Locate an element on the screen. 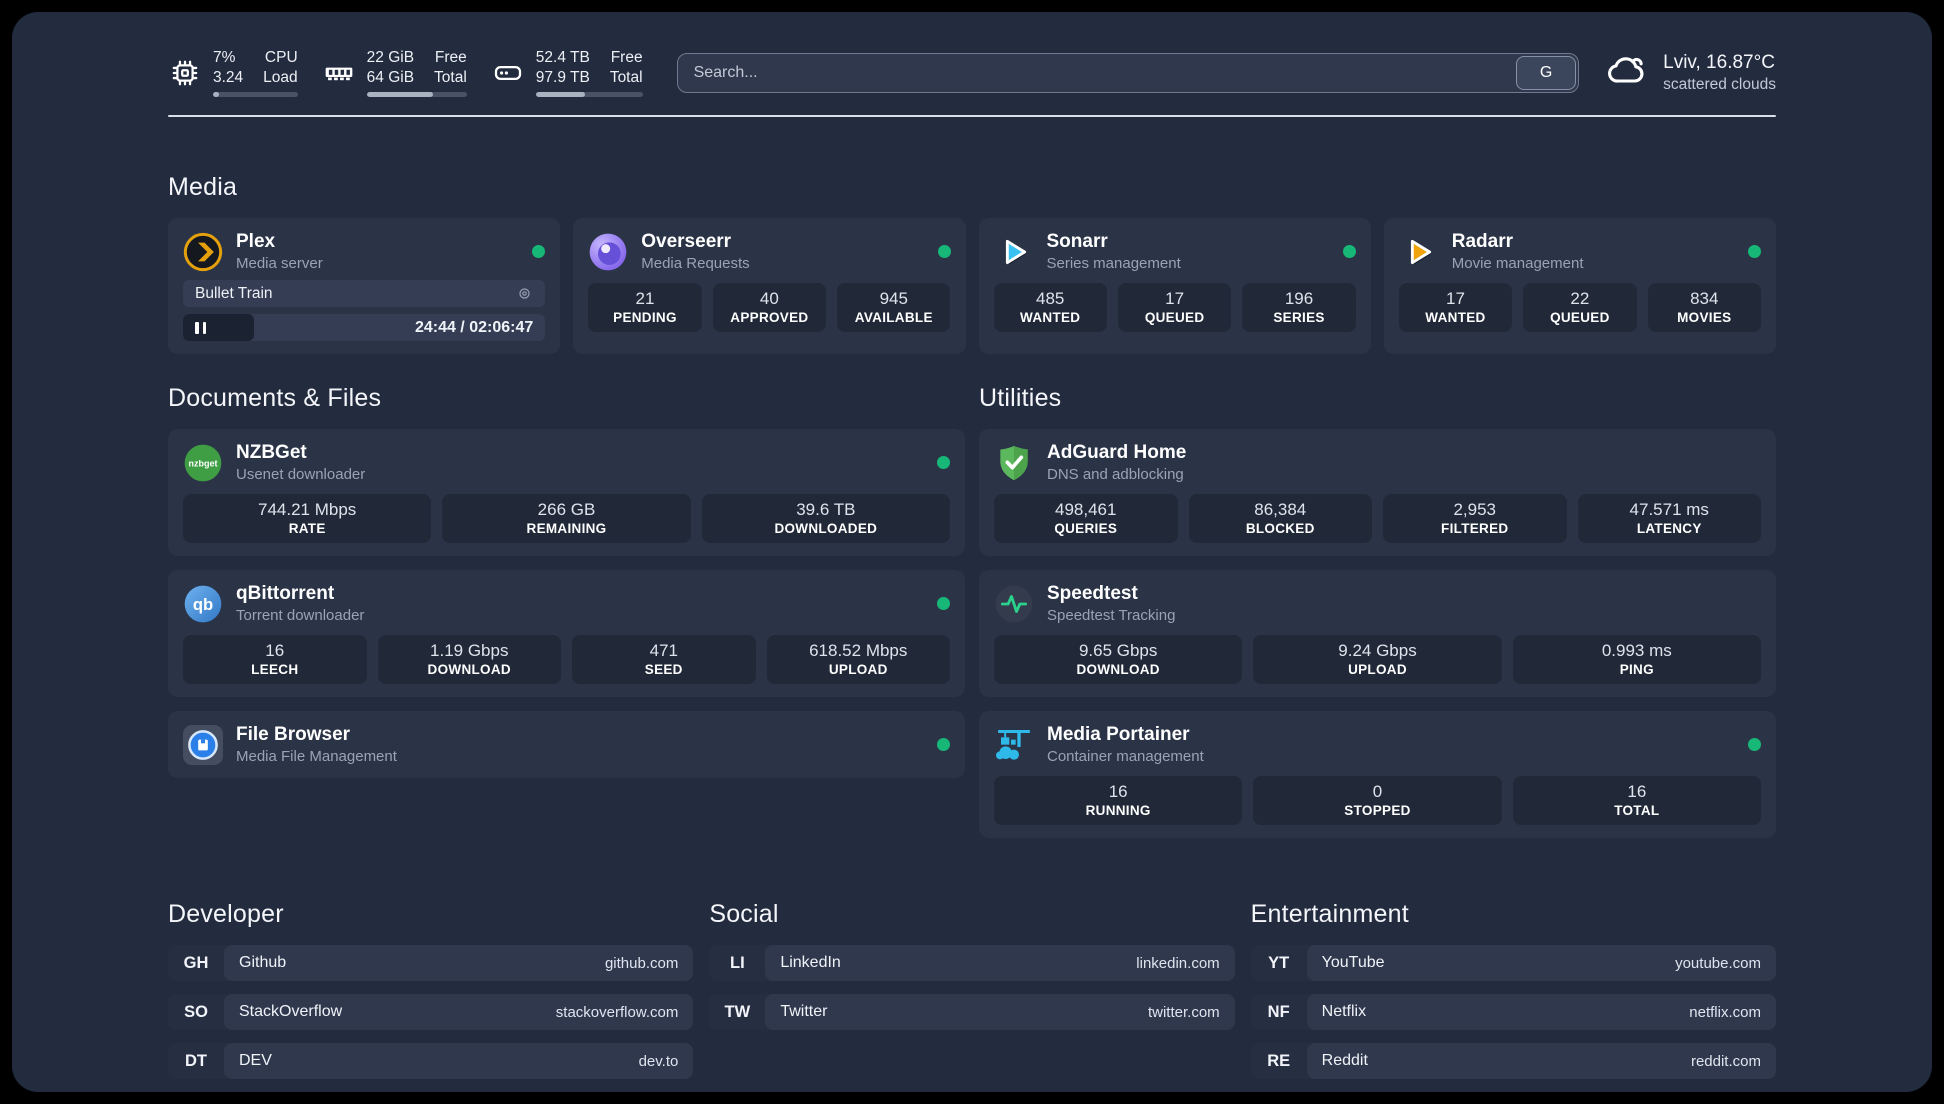 The height and width of the screenshot is (1104, 1944). stat-approved: 40 APPROVED is located at coordinates (769, 308).